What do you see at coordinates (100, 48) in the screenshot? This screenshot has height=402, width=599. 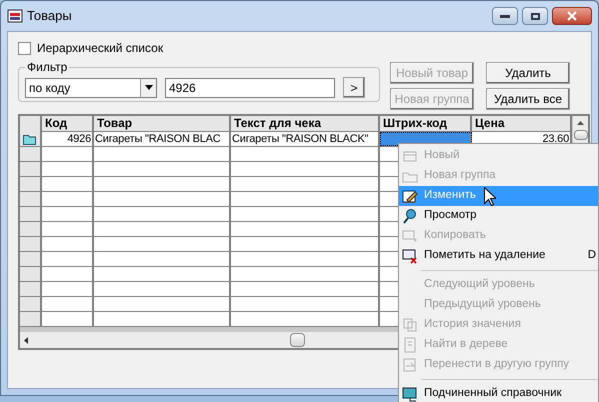 I see `checkbox-label: Иерархический список` at bounding box center [100, 48].